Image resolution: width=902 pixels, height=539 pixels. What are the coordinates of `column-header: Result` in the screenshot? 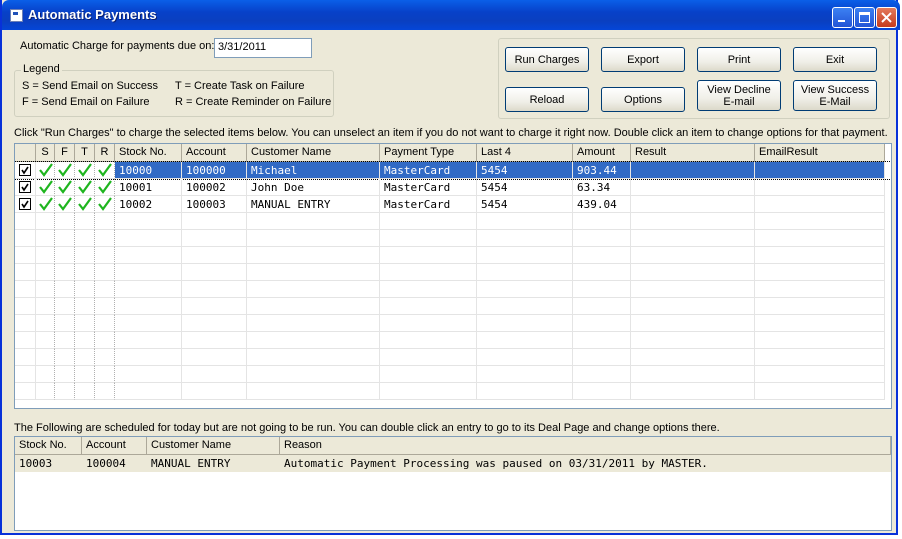 It's located at (693, 153).